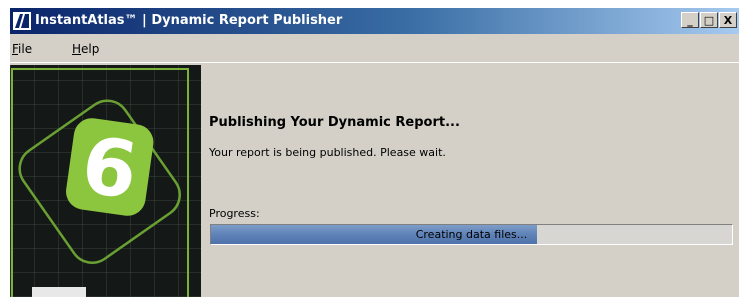 The width and height of the screenshot is (739, 297). I want to click on maximize-button: □, so click(709, 20).